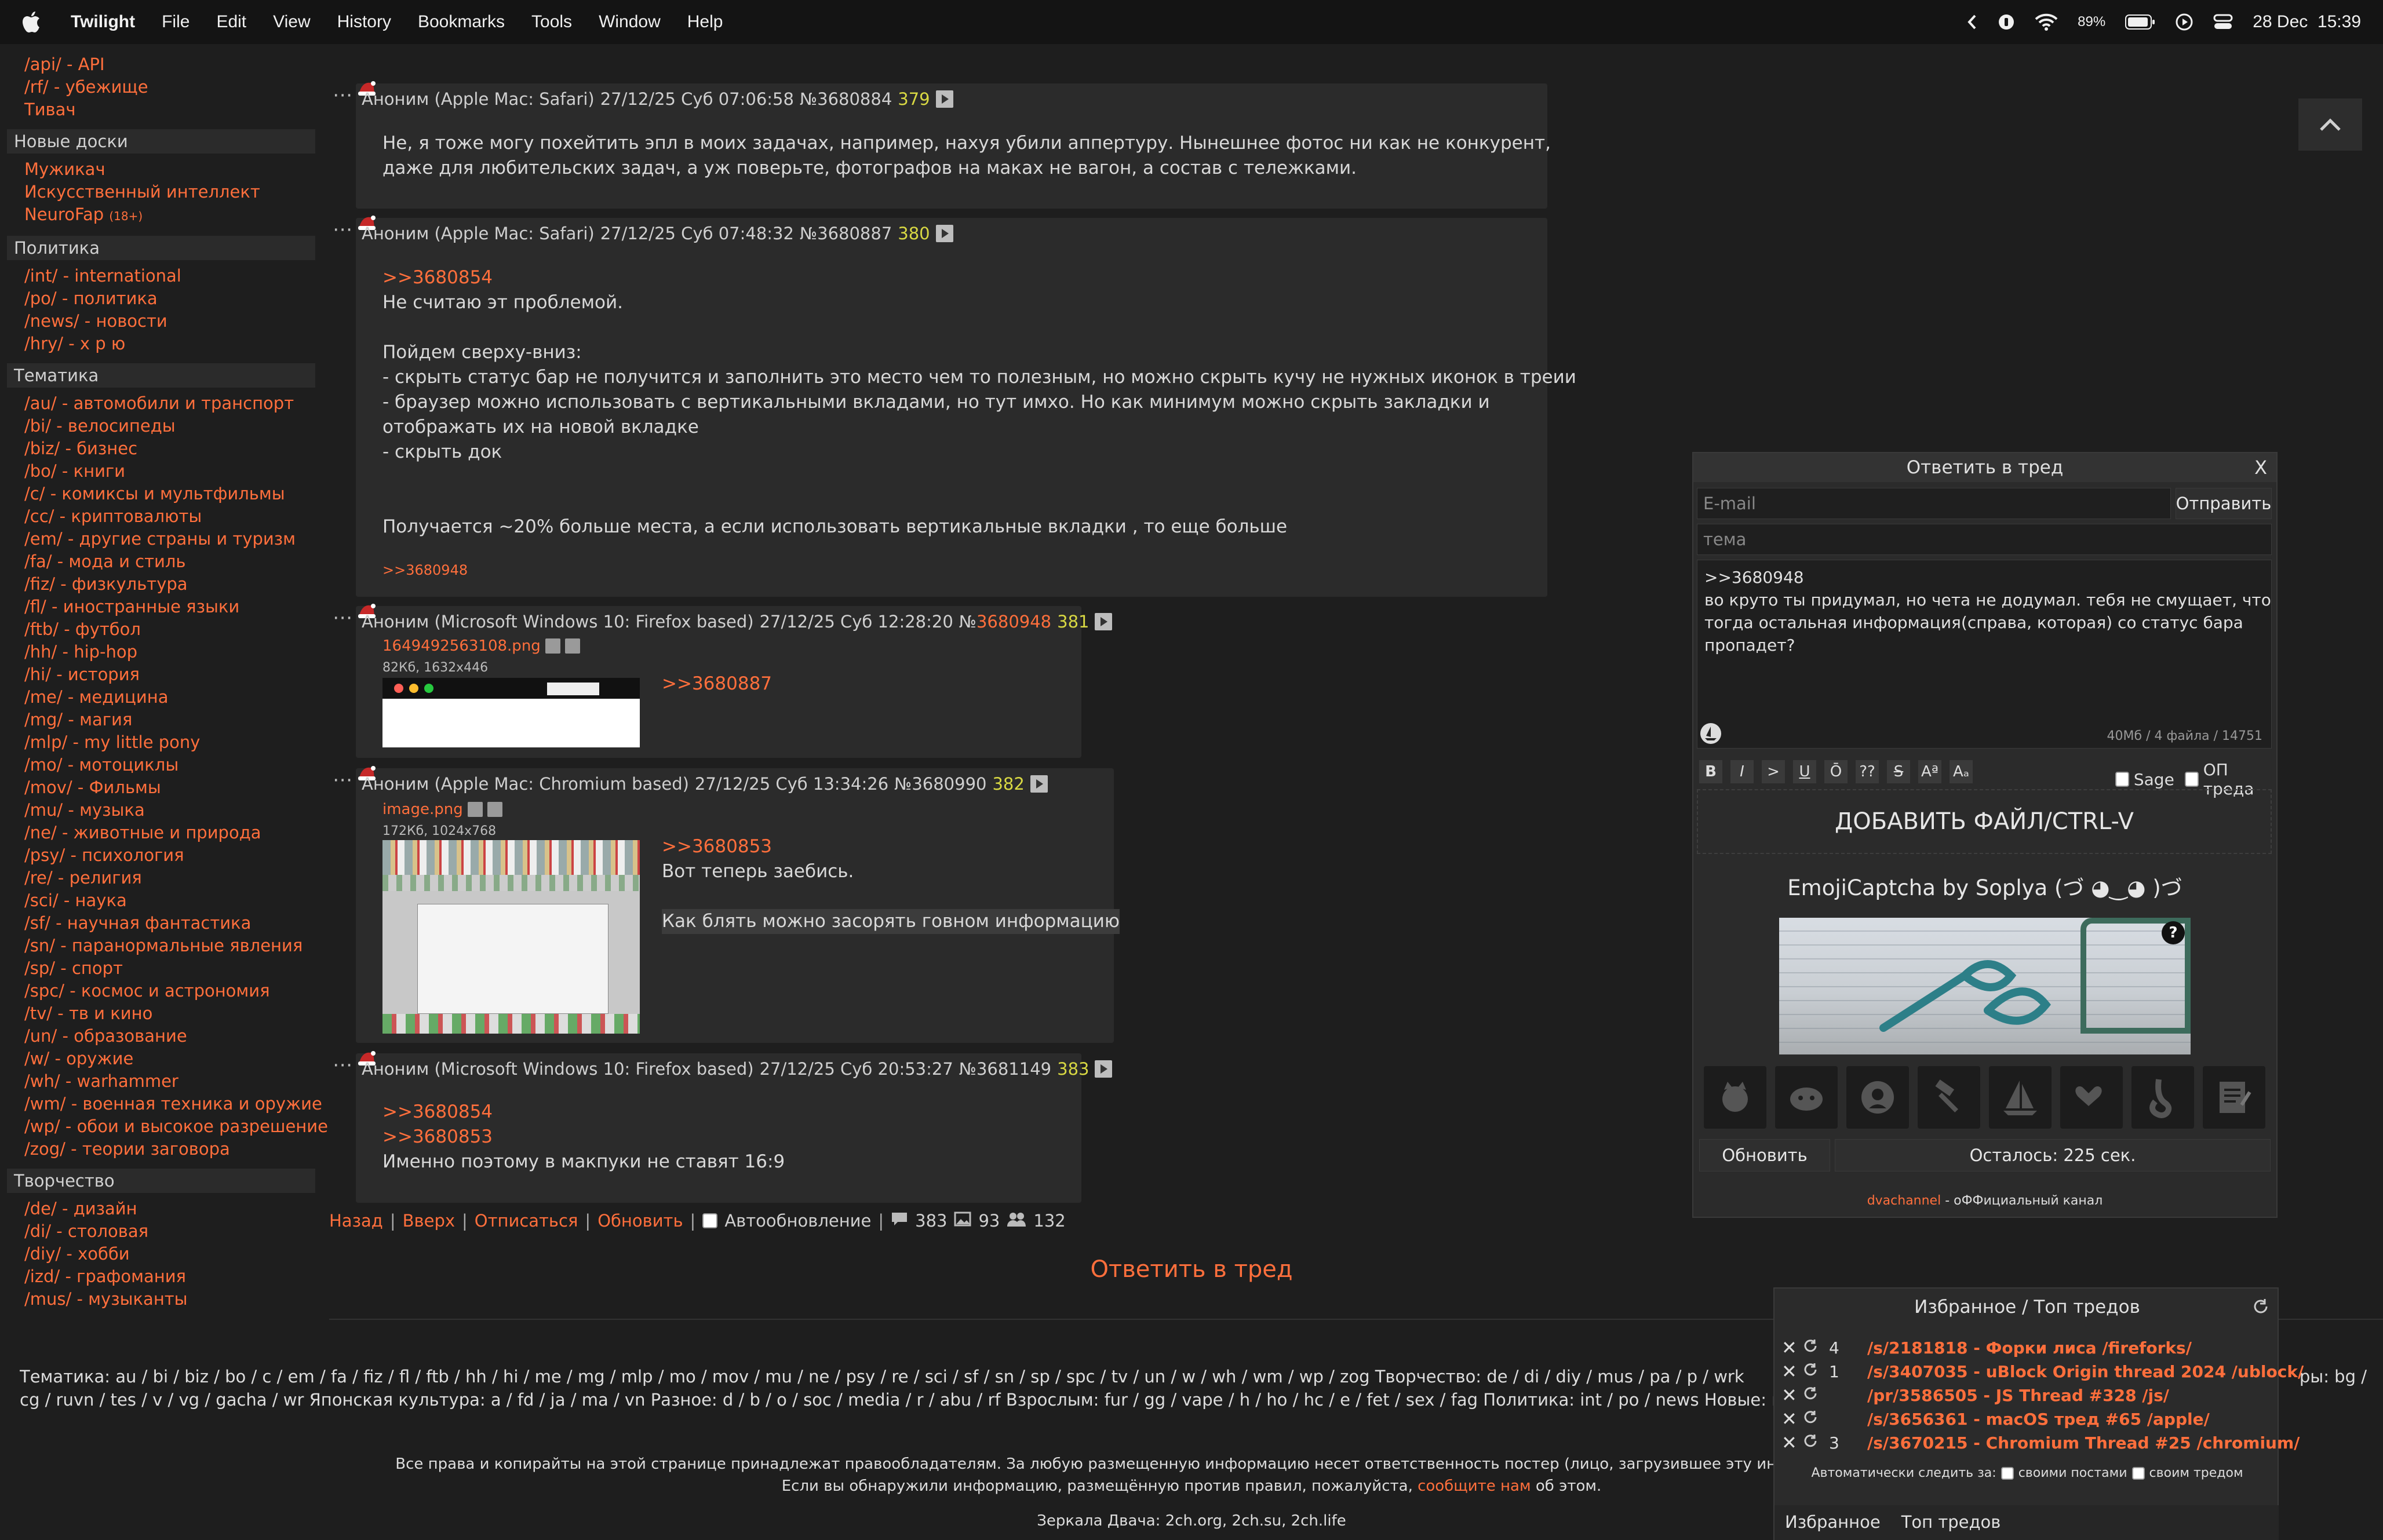 This screenshot has height=1540, width=2383. What do you see at coordinates (705, 22) in the screenshot?
I see `menu-help: Help` at bounding box center [705, 22].